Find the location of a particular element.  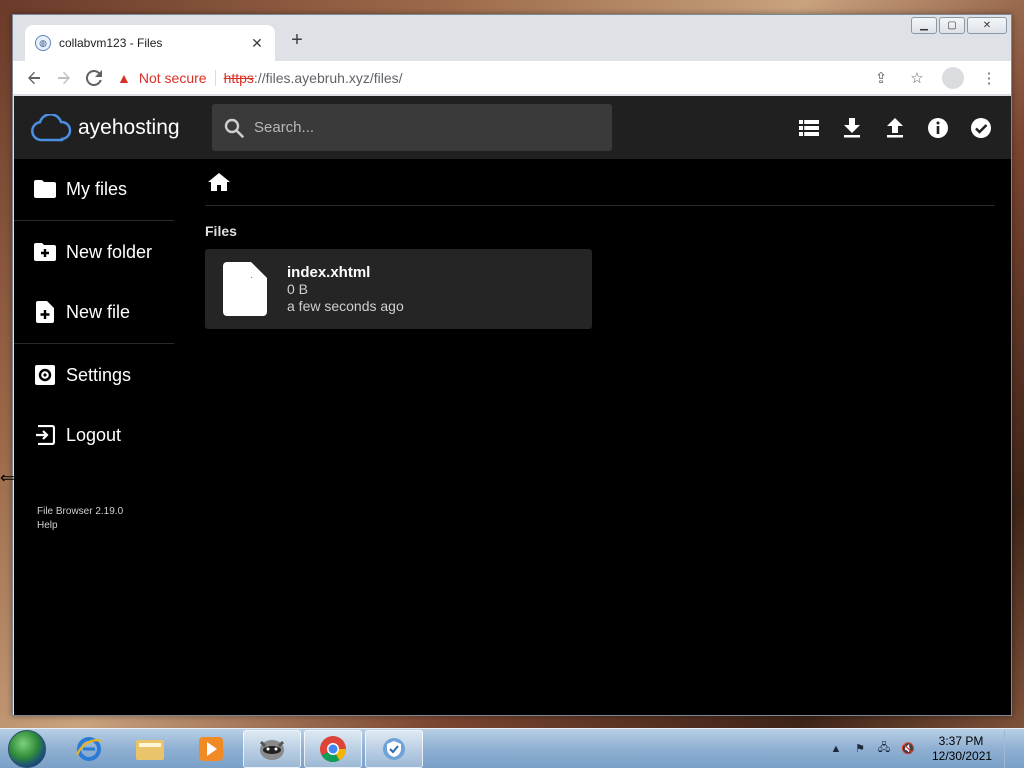

sidebar-item-new-file: New file is located at coordinates (94, 312).